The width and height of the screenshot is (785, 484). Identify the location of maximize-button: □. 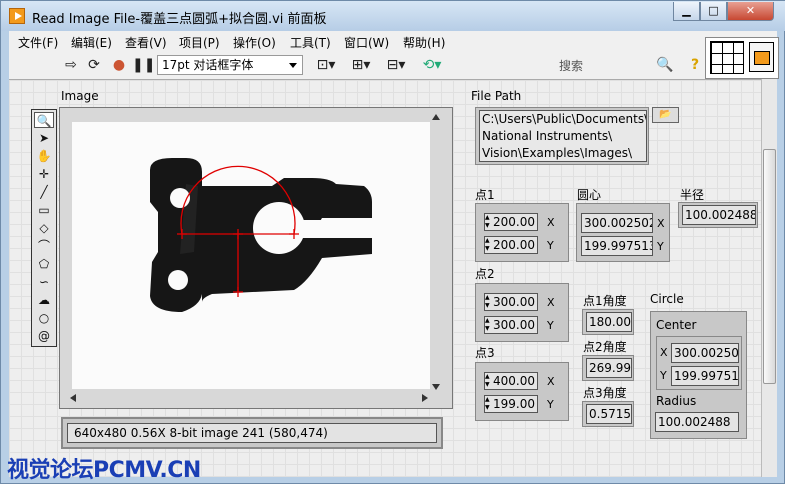
(713, 11).